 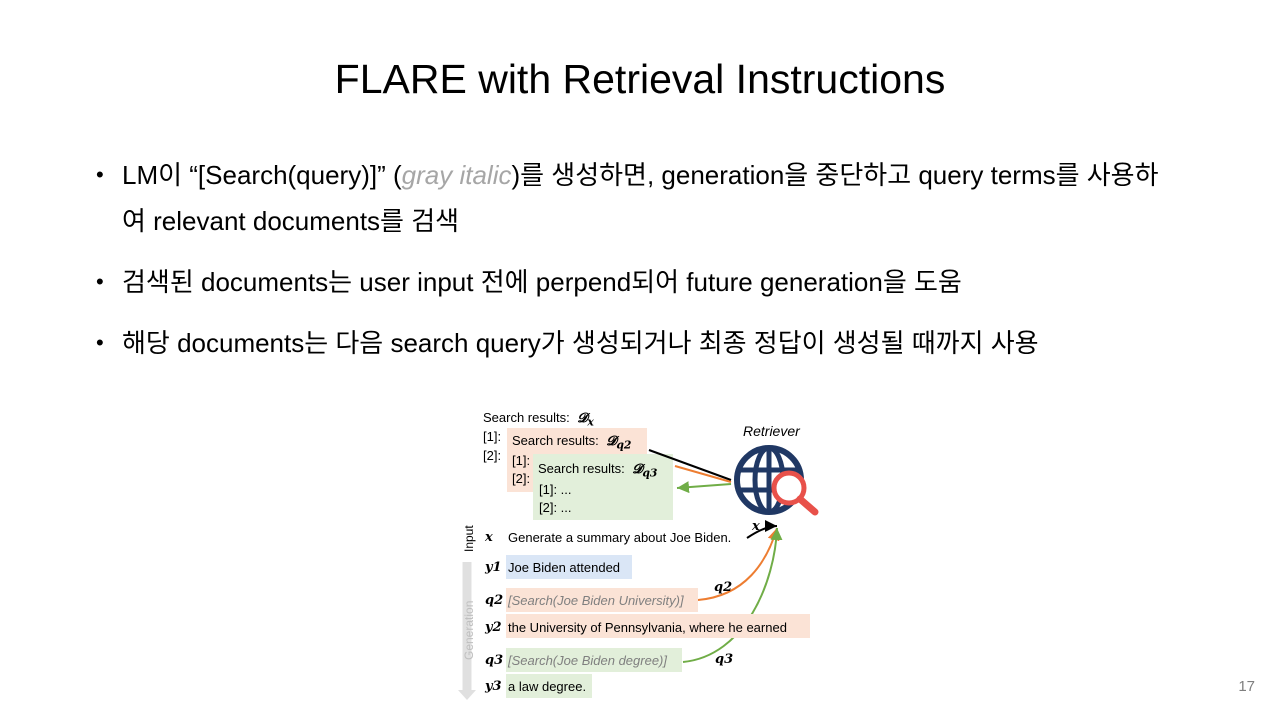 I want to click on generation-text: a law degree., so click(x=547, y=686).